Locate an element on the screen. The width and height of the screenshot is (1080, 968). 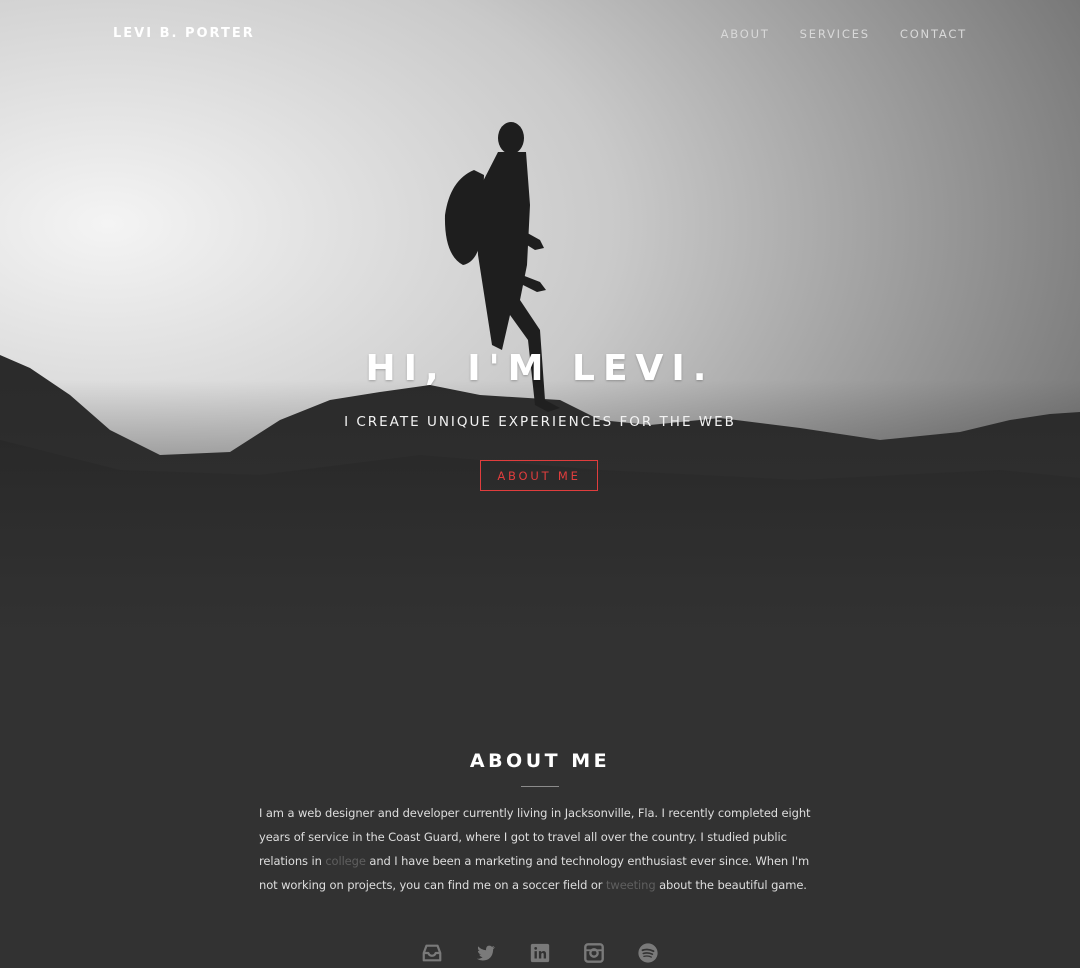
brand-logo: LEVI B. PORTER is located at coordinates (184, 33).